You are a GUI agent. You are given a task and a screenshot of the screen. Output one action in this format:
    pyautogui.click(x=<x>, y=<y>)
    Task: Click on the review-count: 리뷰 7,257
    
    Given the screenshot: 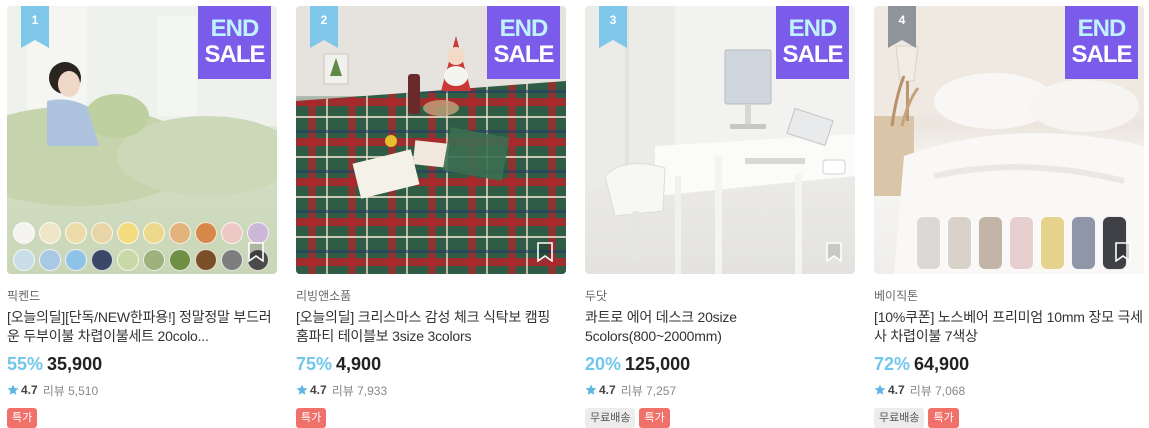 What is the action you would take?
    pyautogui.click(x=648, y=390)
    